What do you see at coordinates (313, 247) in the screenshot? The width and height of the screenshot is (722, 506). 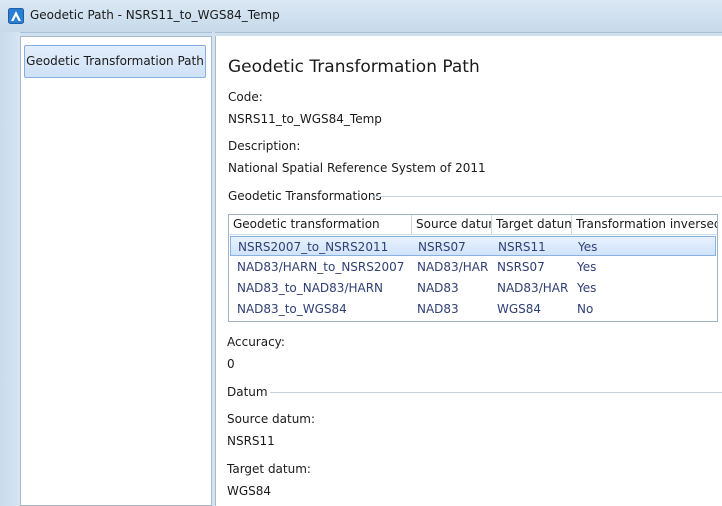 I see `cell-transformation: NSRS2007_to_NSRS2011` at bounding box center [313, 247].